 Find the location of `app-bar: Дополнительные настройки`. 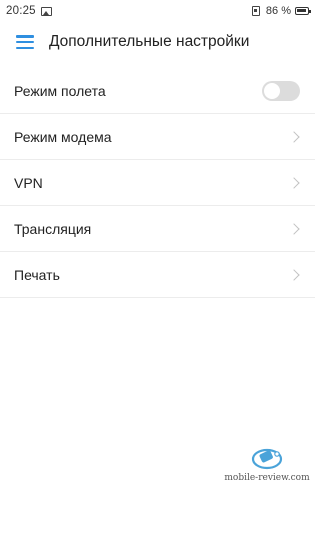

app-bar: Дополнительные настройки is located at coordinates (157, 42).